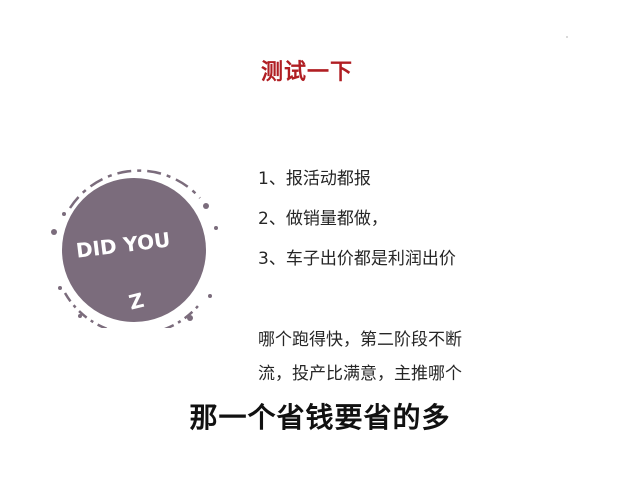  I want to click on list-item: 3、车子出价都是利润出价, so click(357, 259).